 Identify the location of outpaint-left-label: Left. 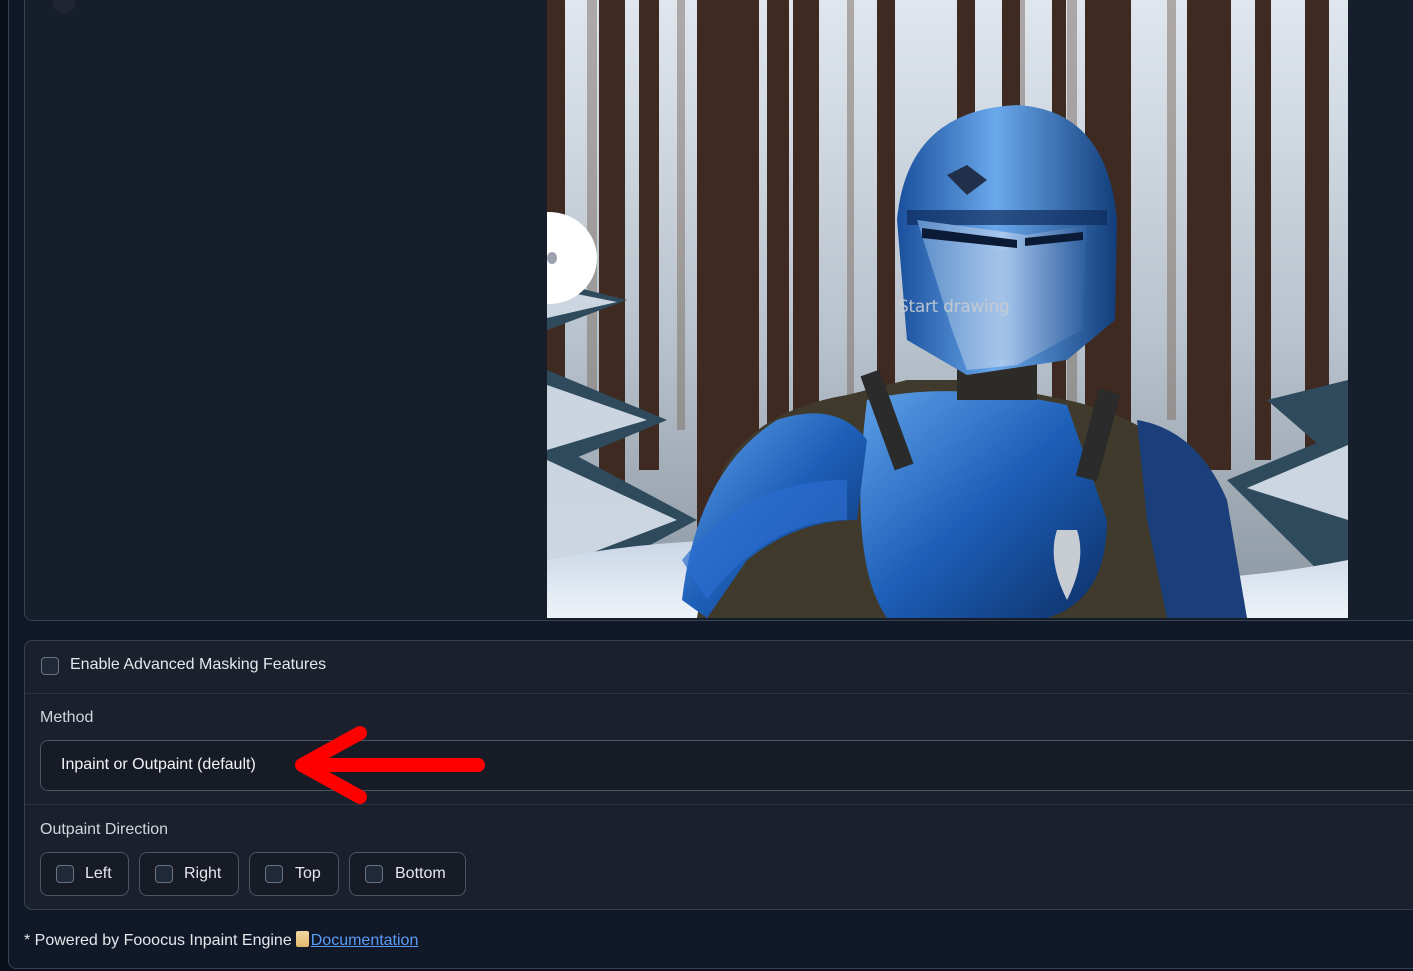
(98, 874).